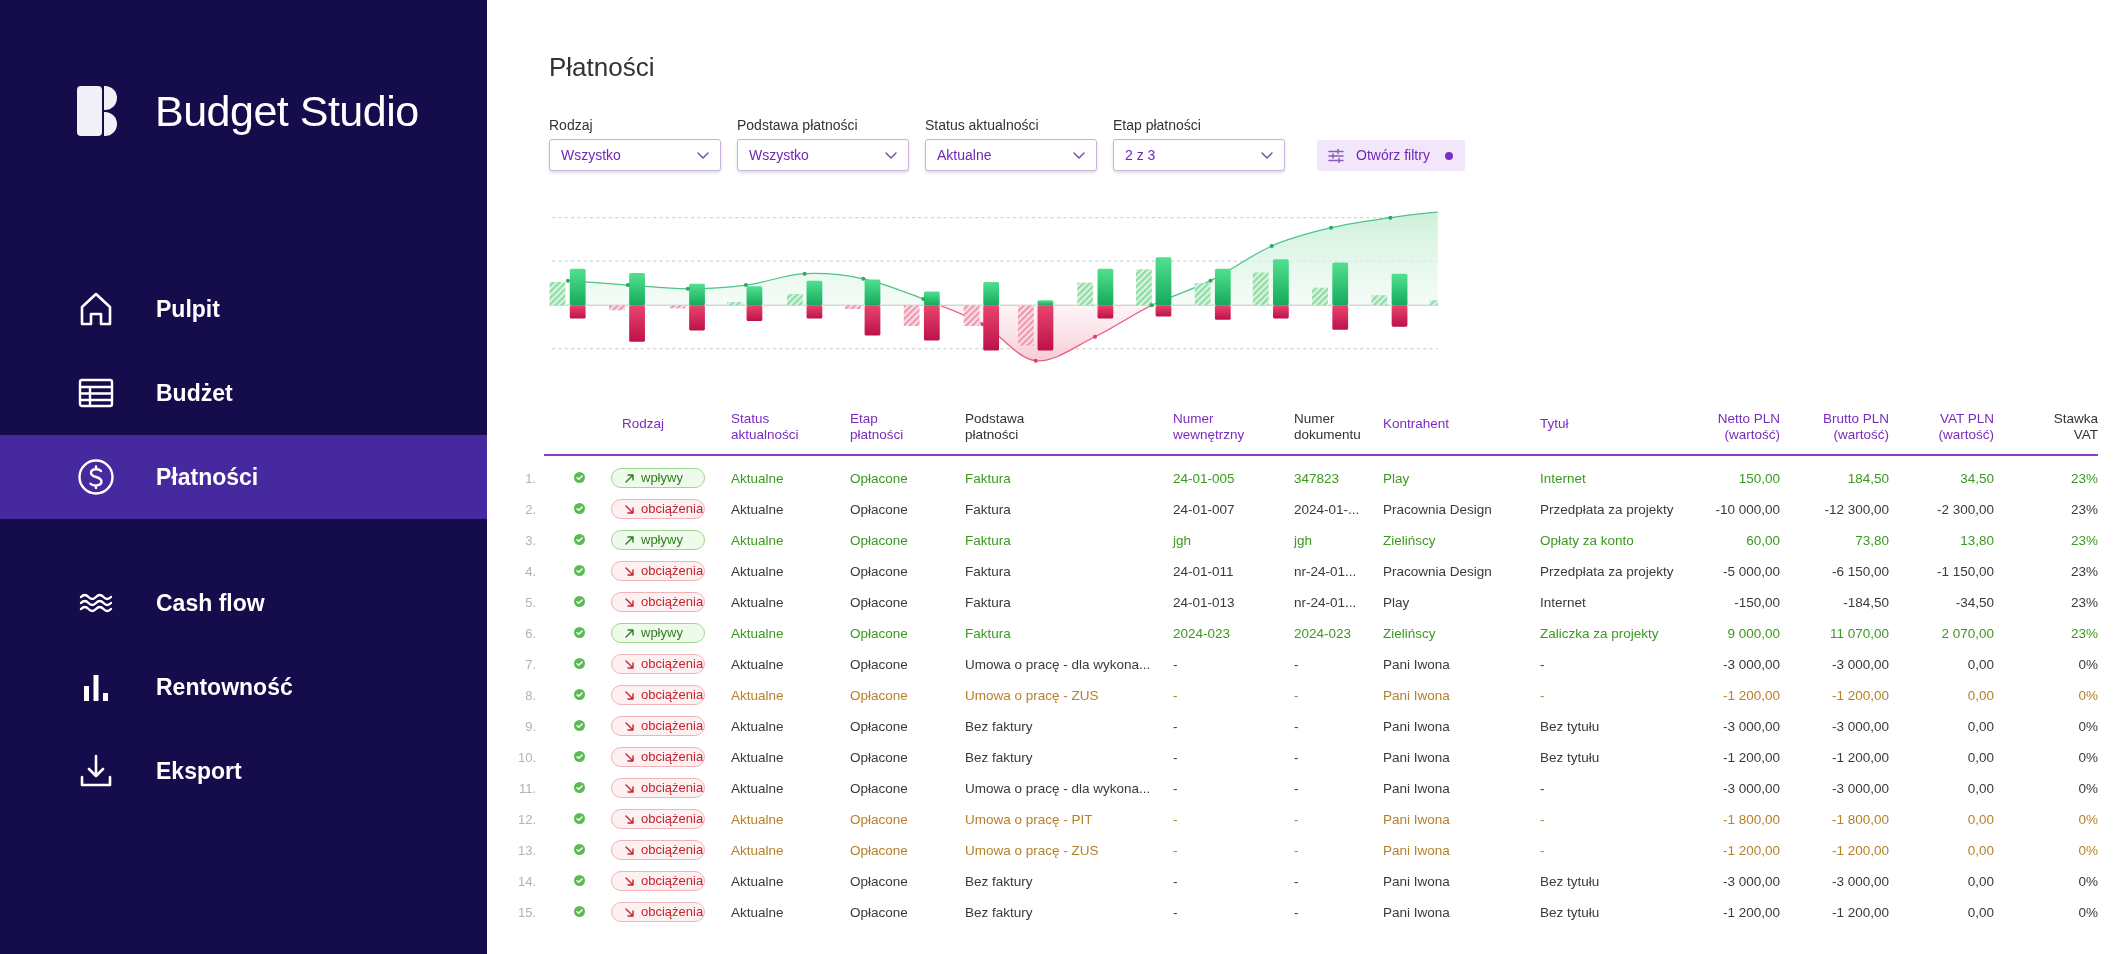 This screenshot has width=2126, height=954. What do you see at coordinates (243, 477) in the screenshot?
I see `nav-item: Płatności` at bounding box center [243, 477].